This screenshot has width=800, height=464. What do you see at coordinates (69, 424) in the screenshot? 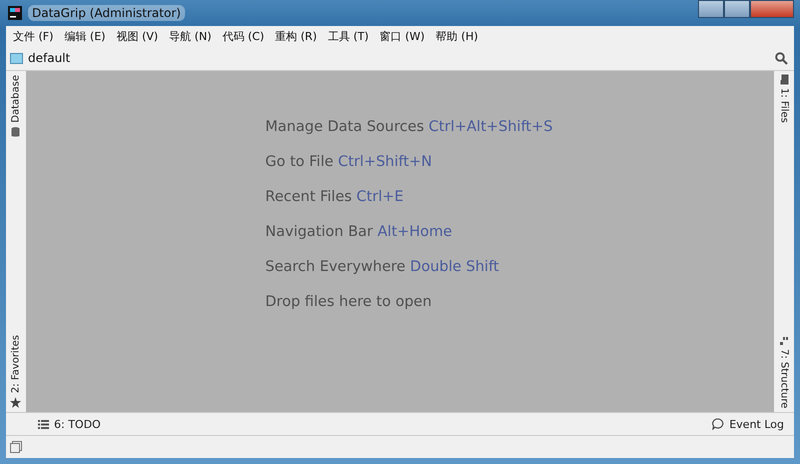
I see `tool-window-tab: 6: TODO` at bounding box center [69, 424].